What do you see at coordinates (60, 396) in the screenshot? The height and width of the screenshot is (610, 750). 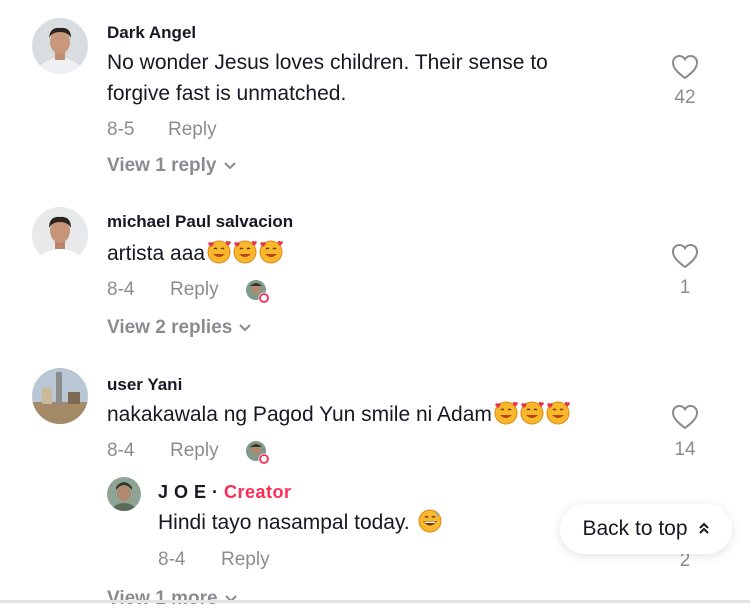 I see `avatar-user-yani` at bounding box center [60, 396].